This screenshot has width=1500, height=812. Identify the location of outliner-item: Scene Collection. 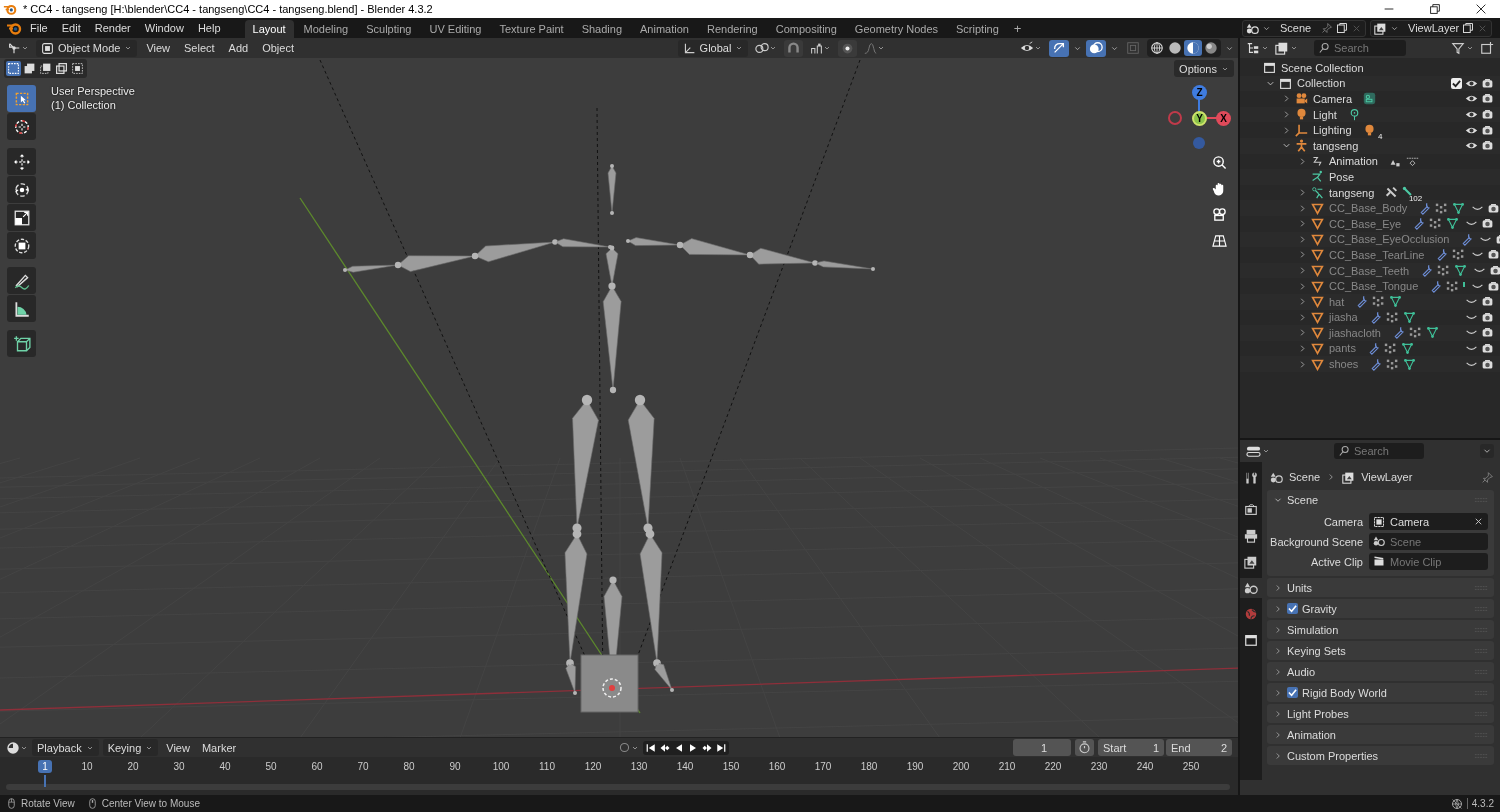
(1322, 67).